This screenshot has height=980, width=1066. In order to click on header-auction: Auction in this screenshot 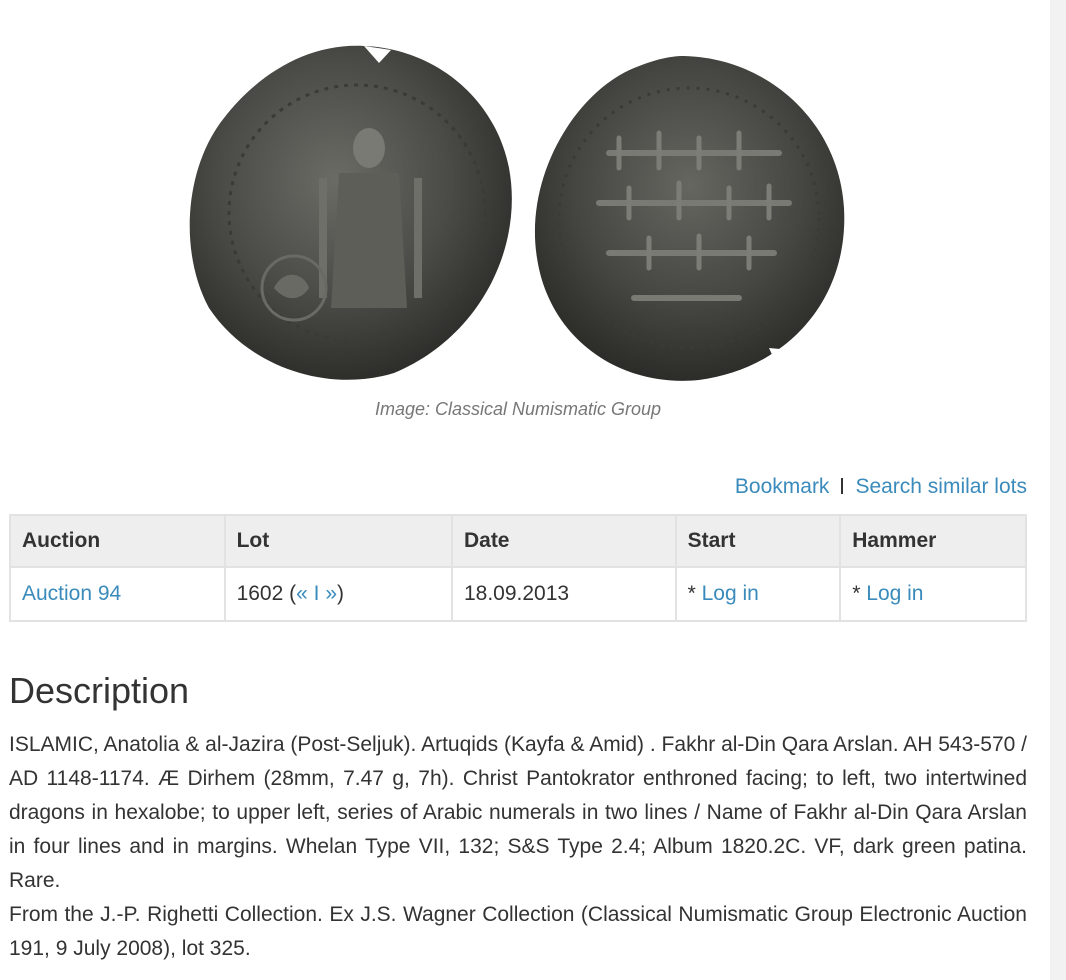, I will do `click(117, 541)`.